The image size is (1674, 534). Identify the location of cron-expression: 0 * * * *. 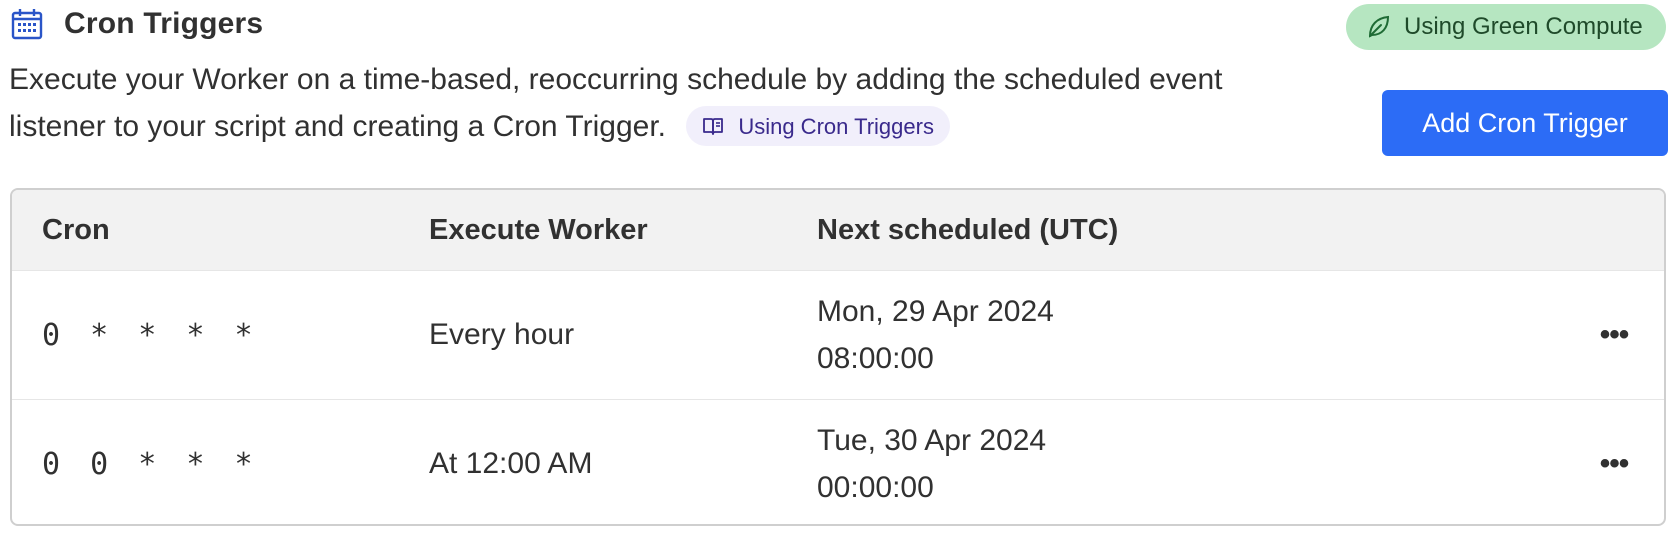
(150, 335).